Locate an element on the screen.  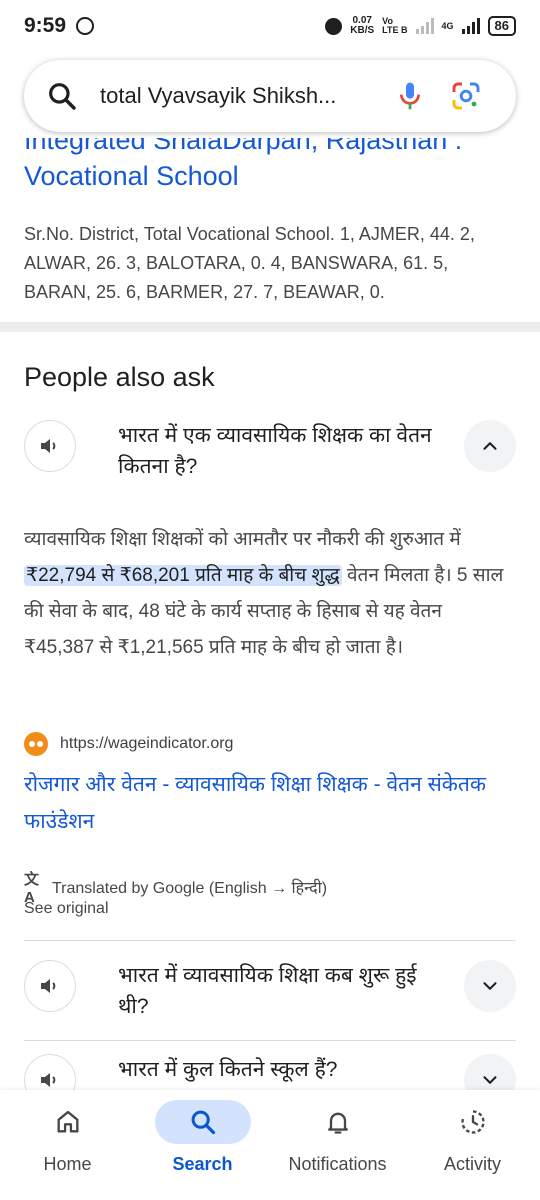
see-original-link: See original is located at coordinates (66, 909).